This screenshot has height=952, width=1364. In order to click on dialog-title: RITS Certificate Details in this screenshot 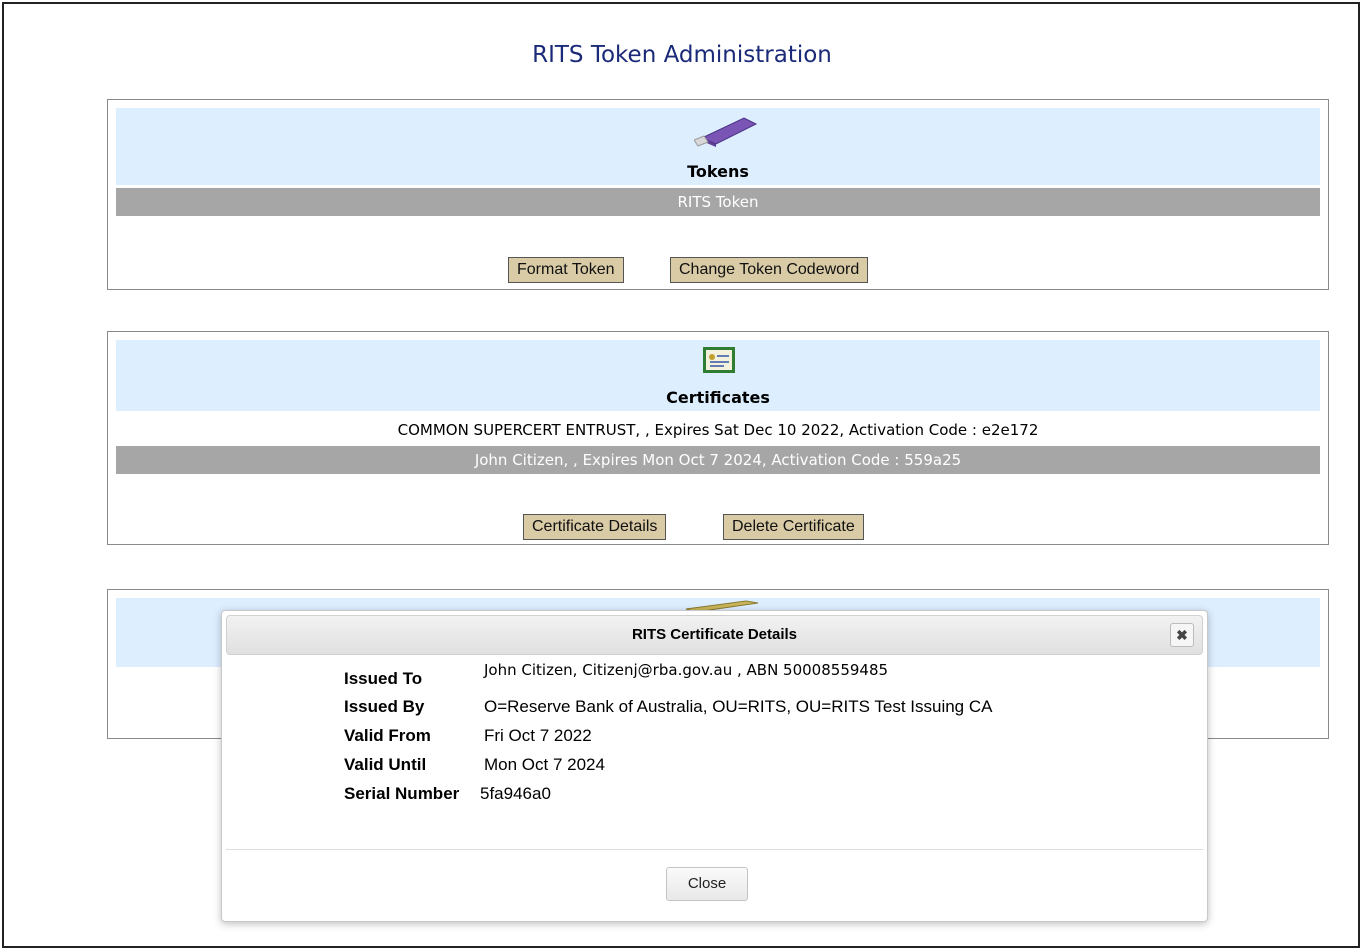, I will do `click(714, 634)`.